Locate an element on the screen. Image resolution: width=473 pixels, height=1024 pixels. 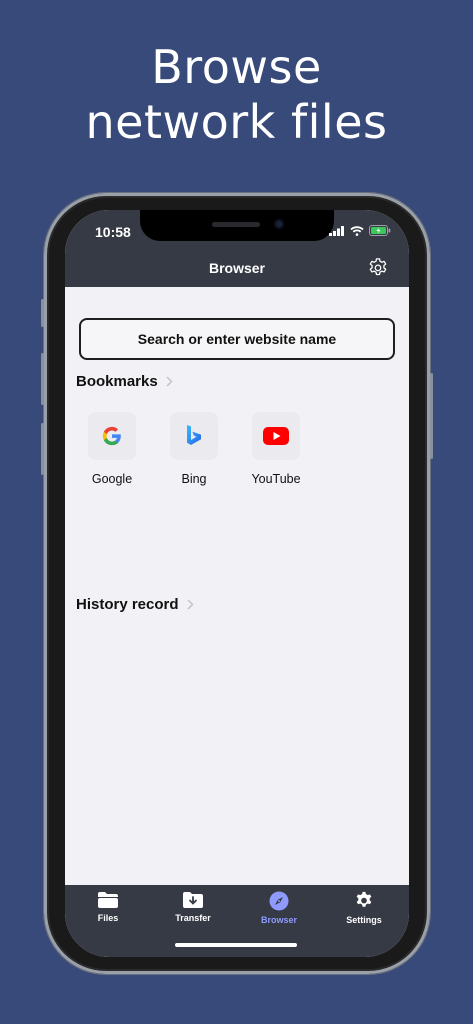
tab-label: Files is located at coordinates (108, 918).